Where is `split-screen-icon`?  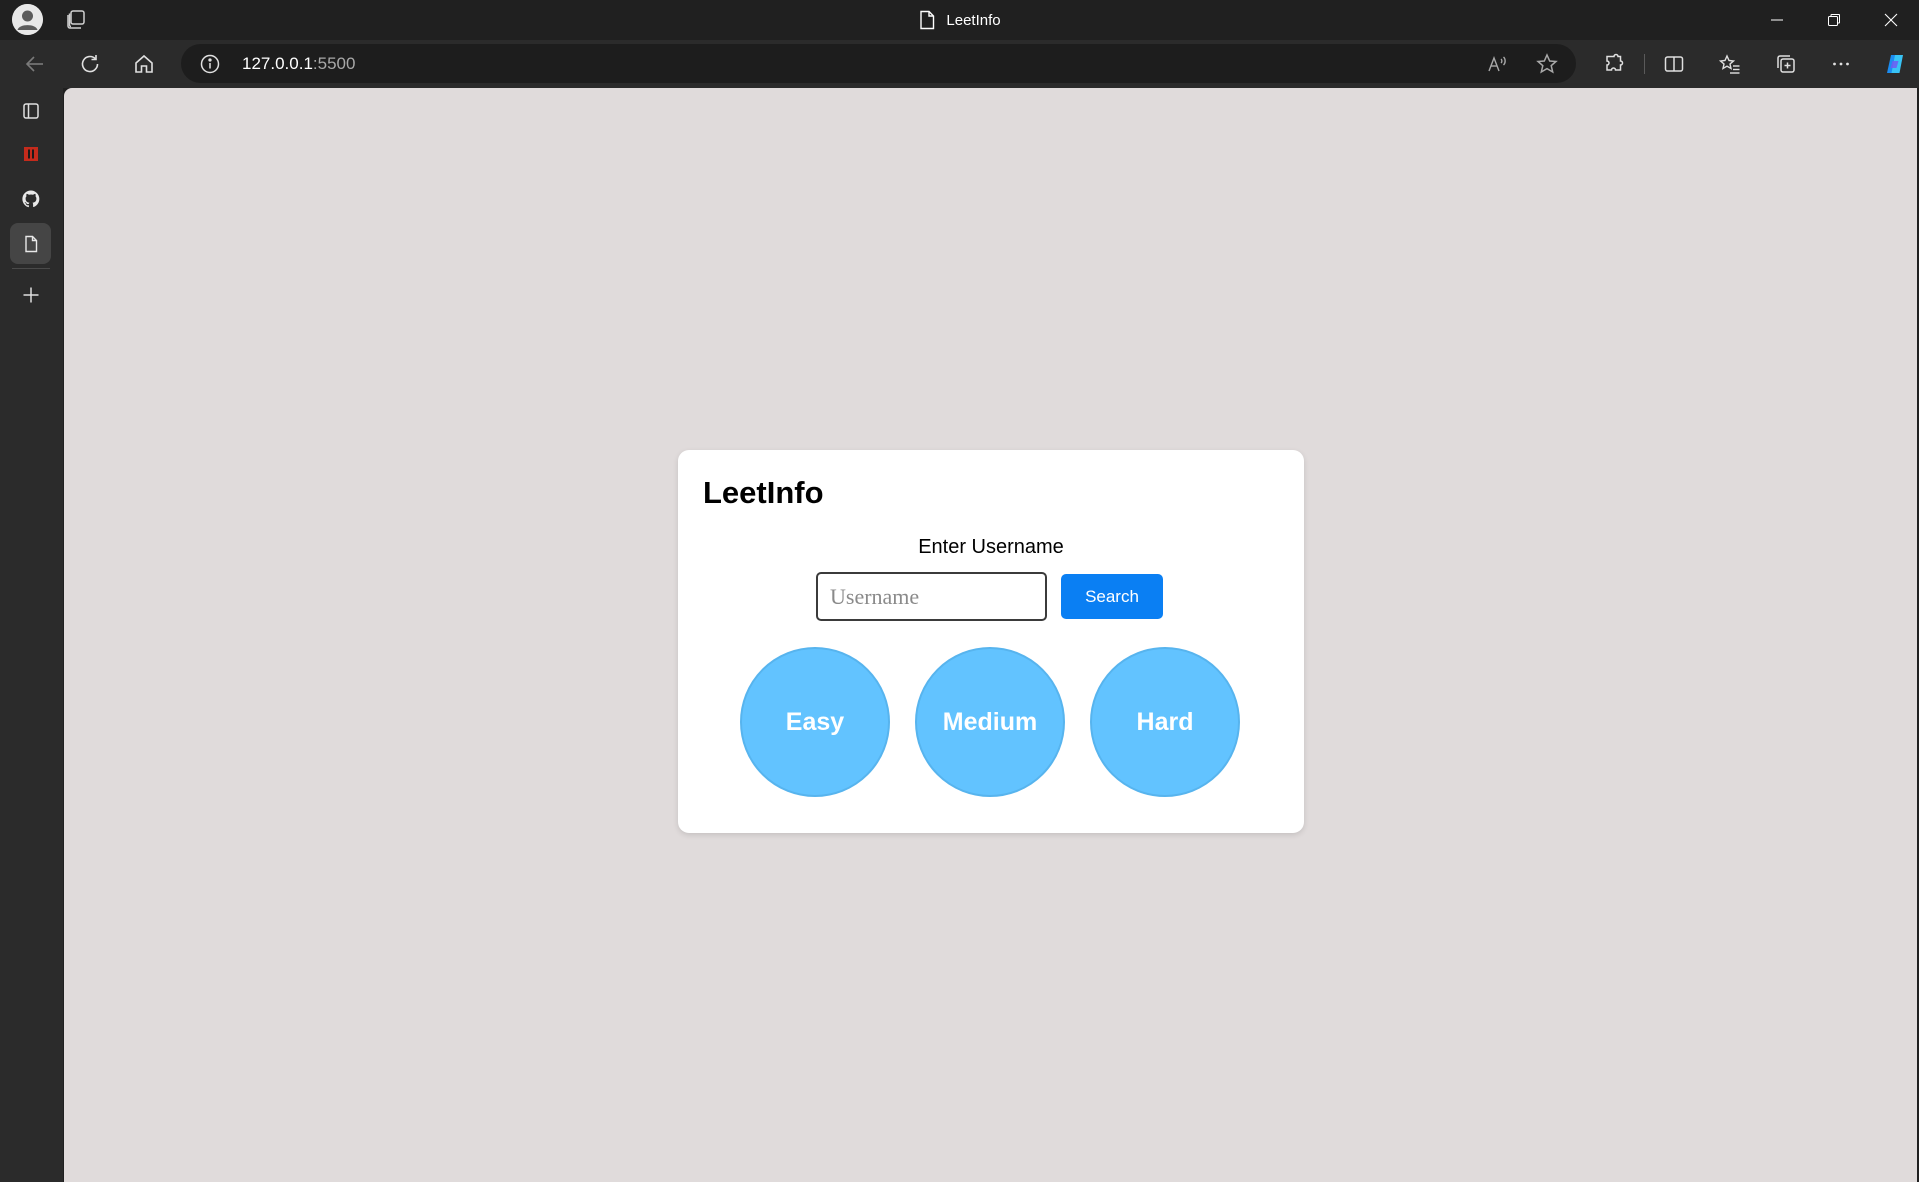 split-screen-icon is located at coordinates (1674, 64).